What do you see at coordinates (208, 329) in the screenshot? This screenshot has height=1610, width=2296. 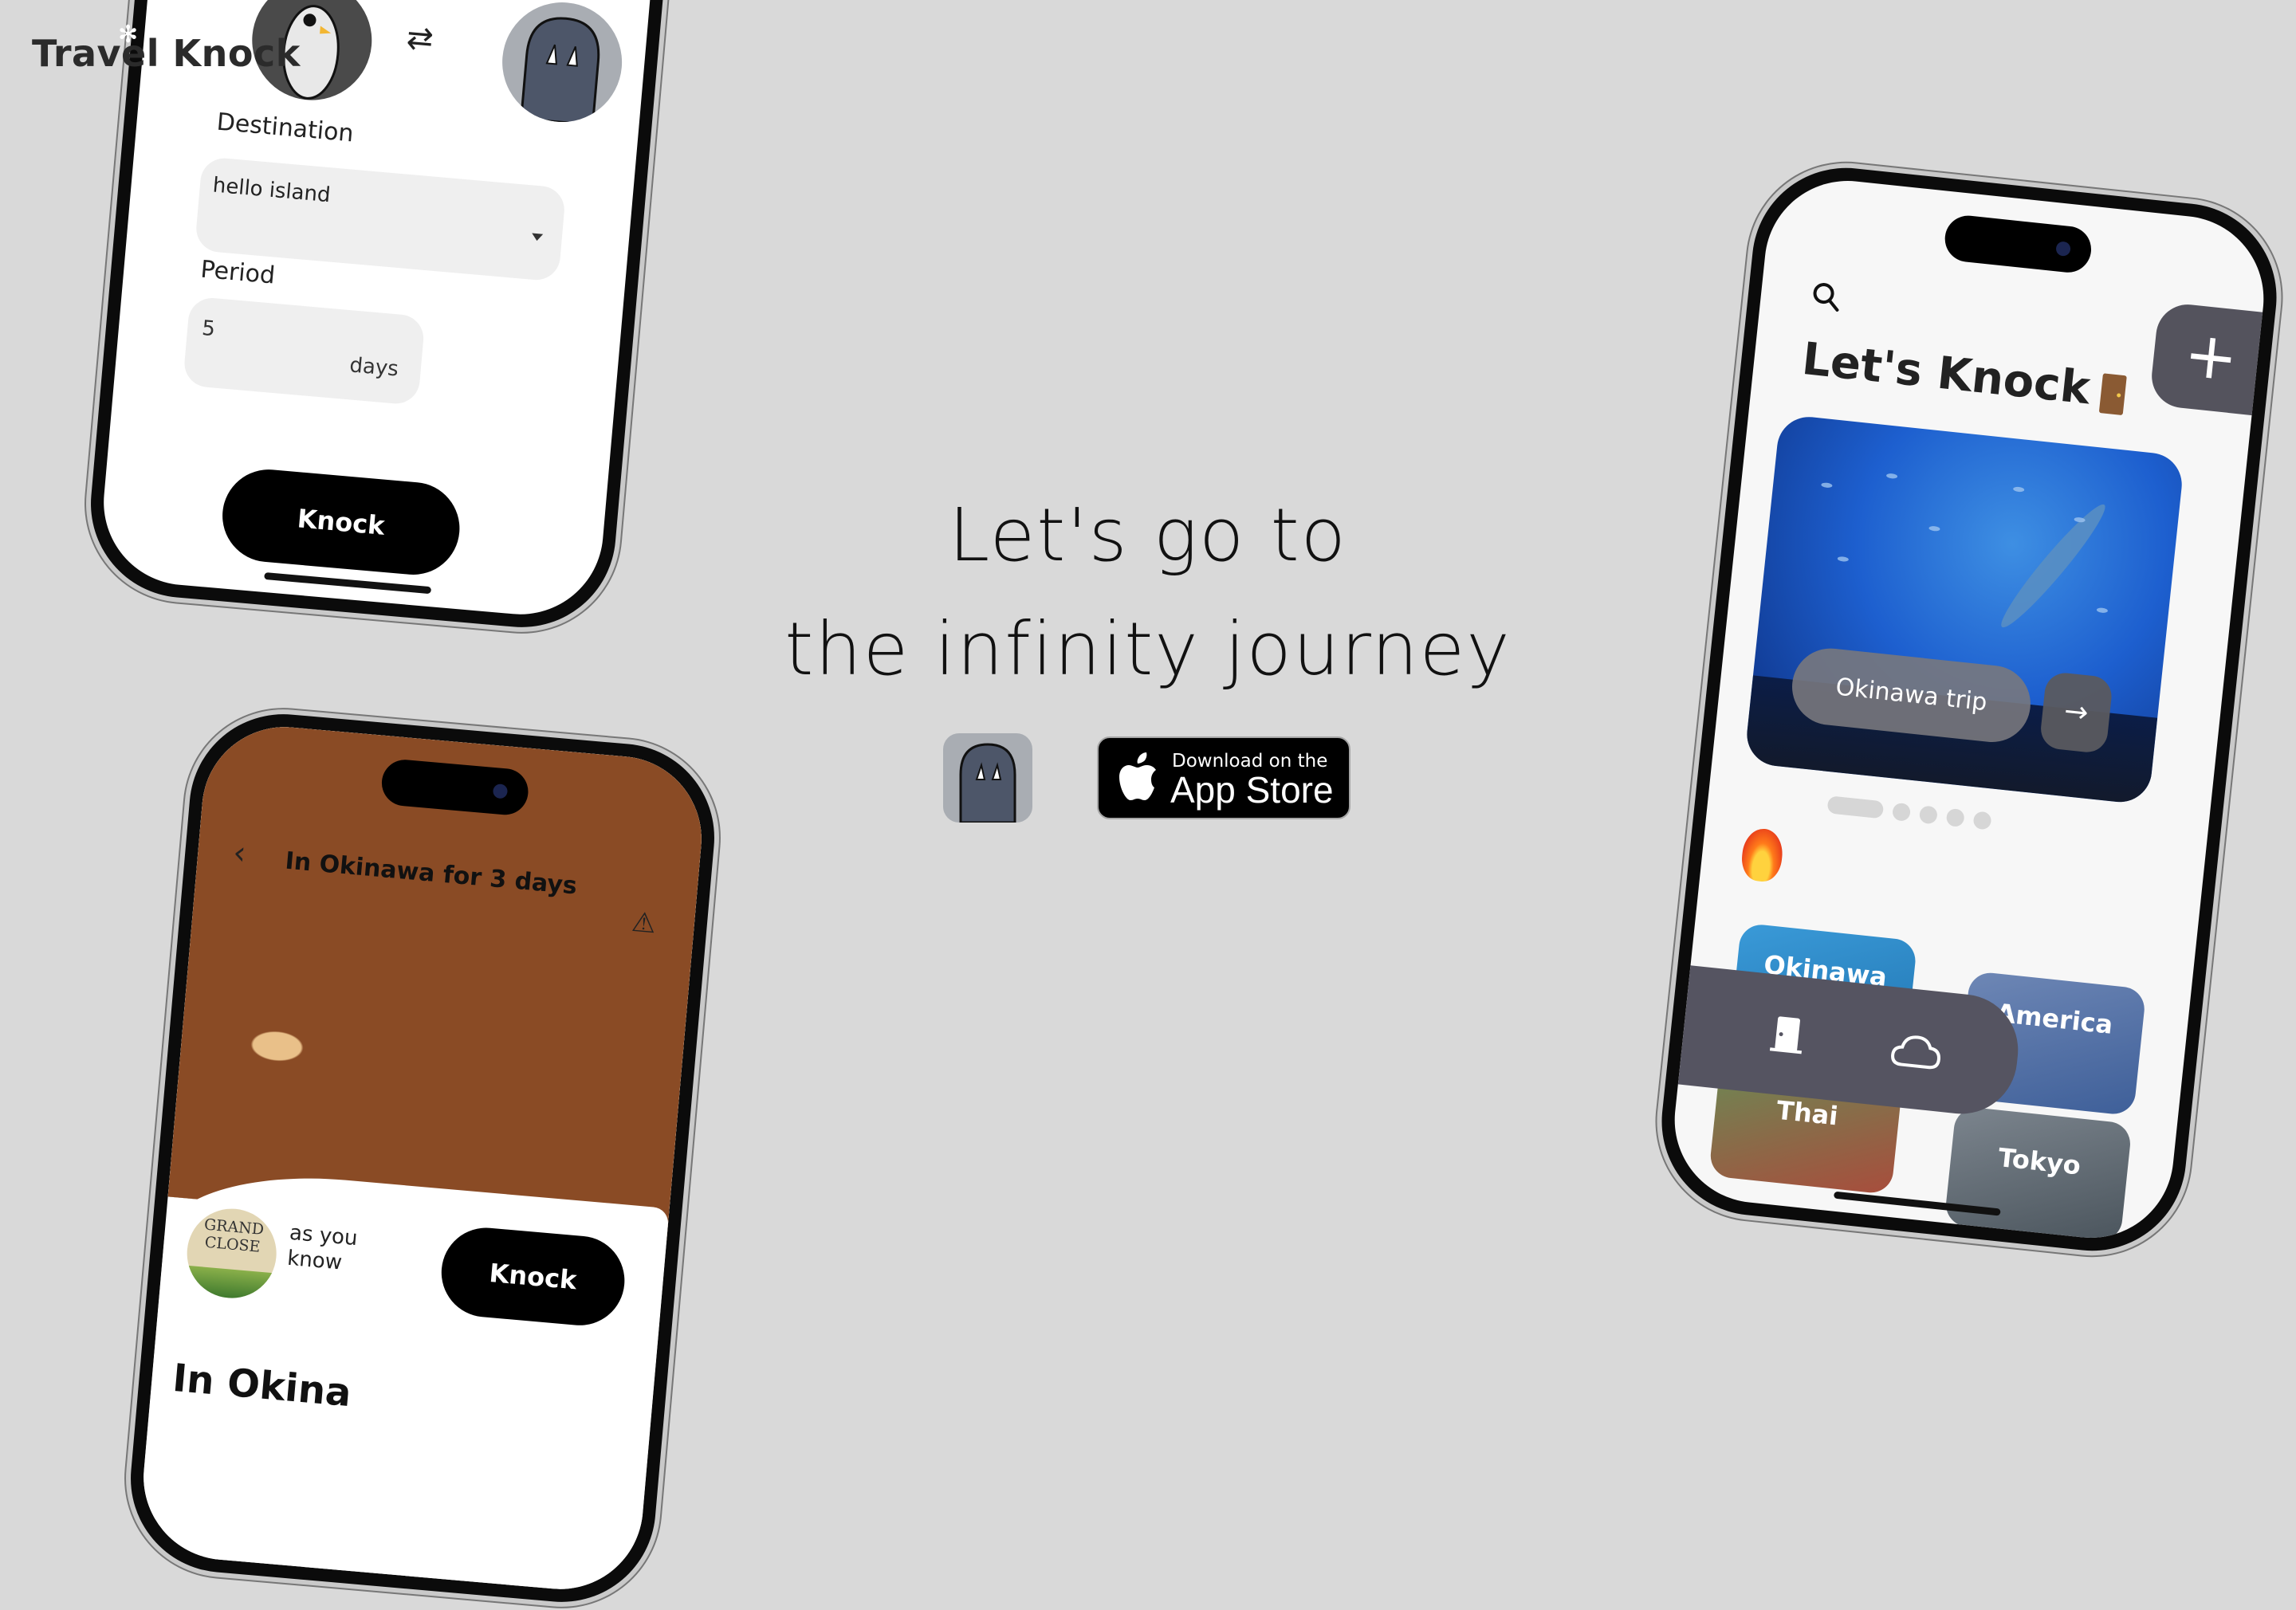 I see `period-value: 5` at bounding box center [208, 329].